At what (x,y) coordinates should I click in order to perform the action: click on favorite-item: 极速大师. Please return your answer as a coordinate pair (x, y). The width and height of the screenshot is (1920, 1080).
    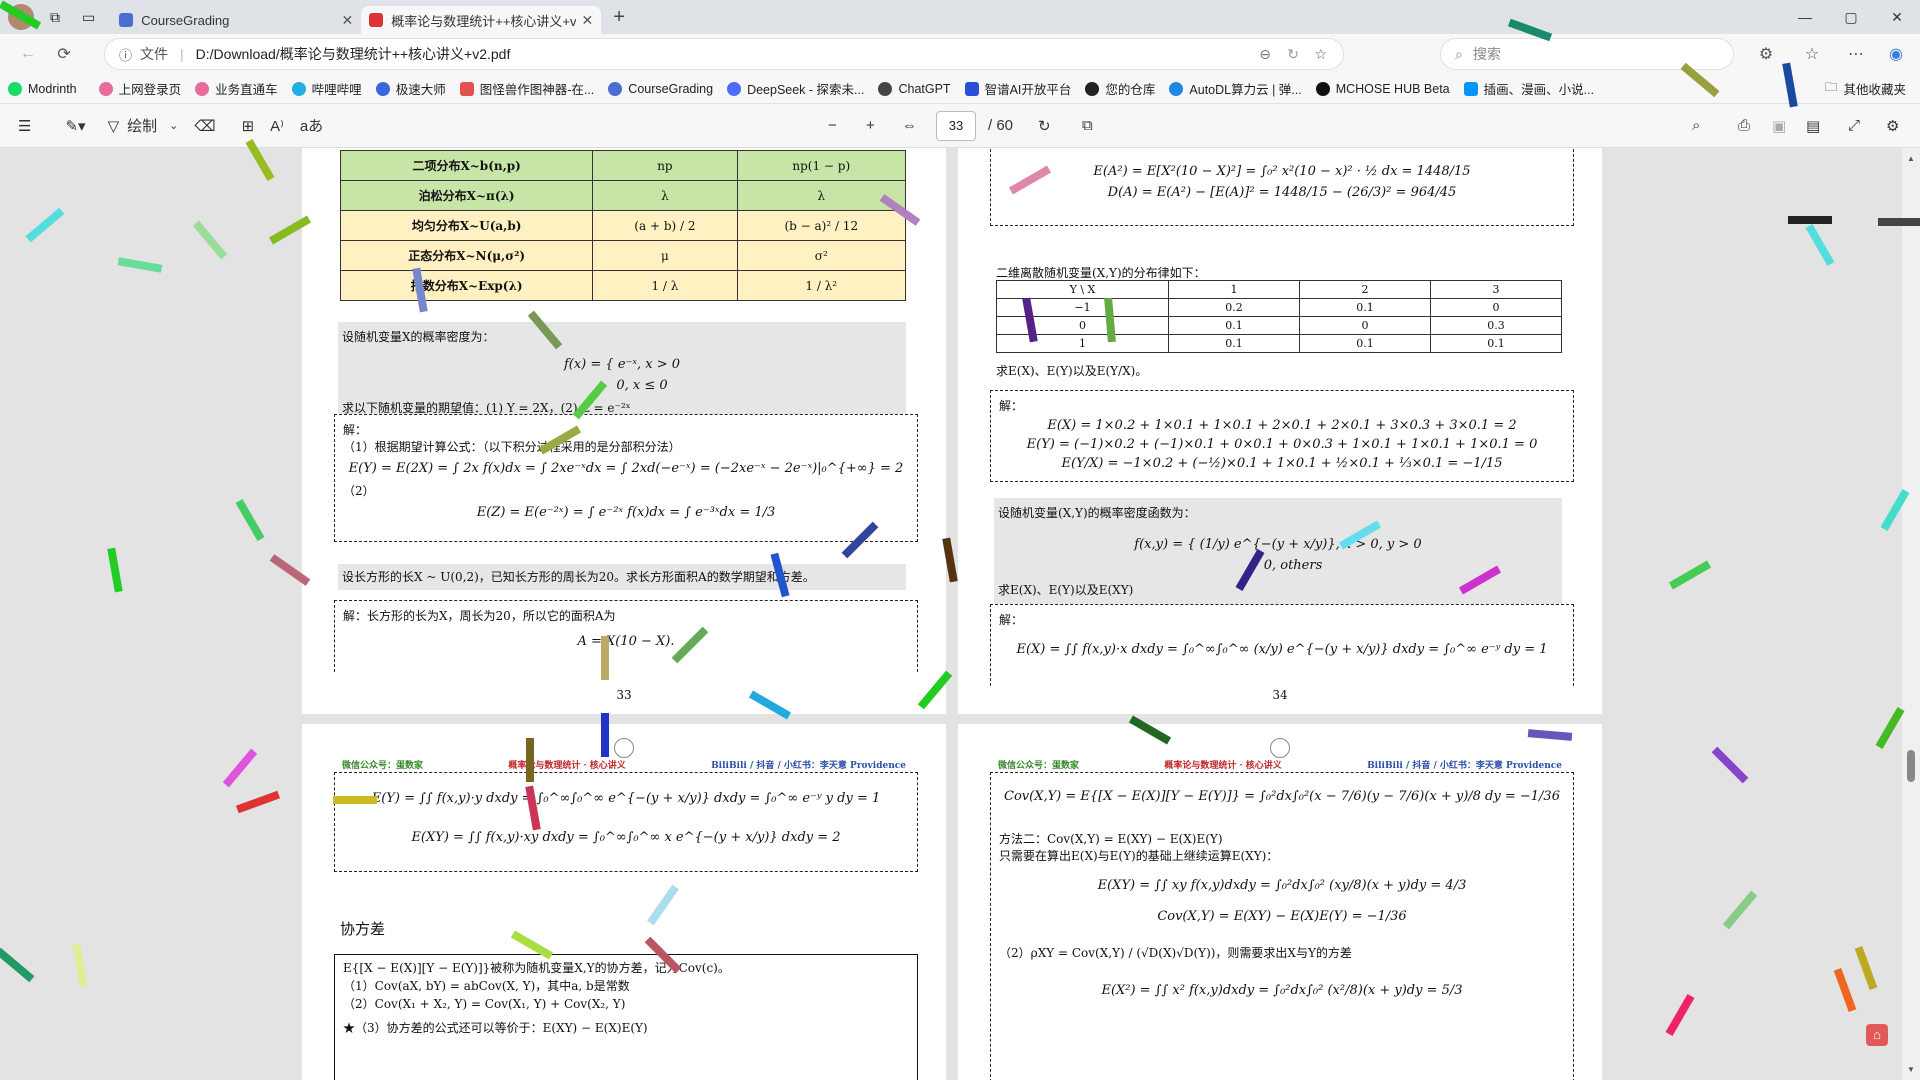
    Looking at the image, I should click on (410, 88).